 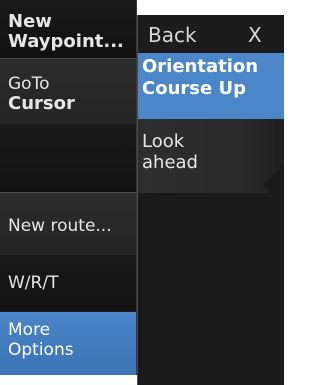 I want to click on menu-item-line2: Options, so click(x=41, y=350).